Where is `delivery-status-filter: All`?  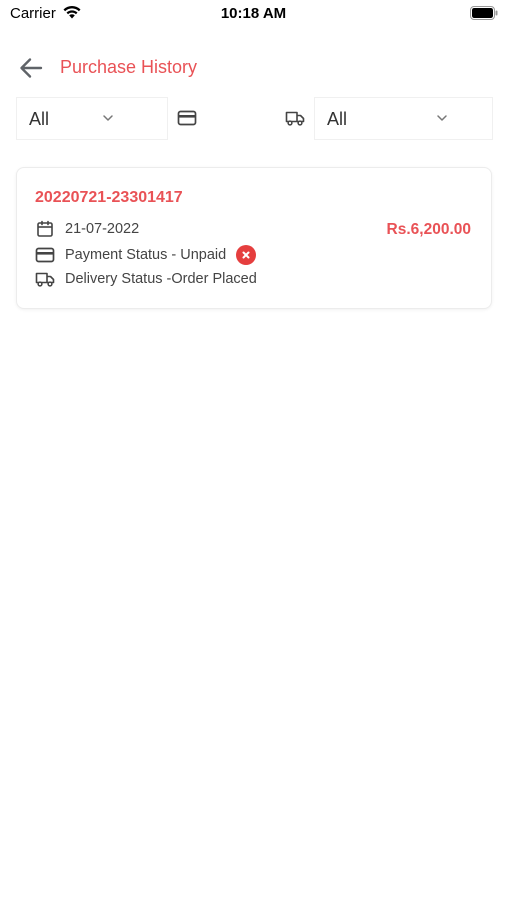 delivery-status-filter: All is located at coordinates (403, 118).